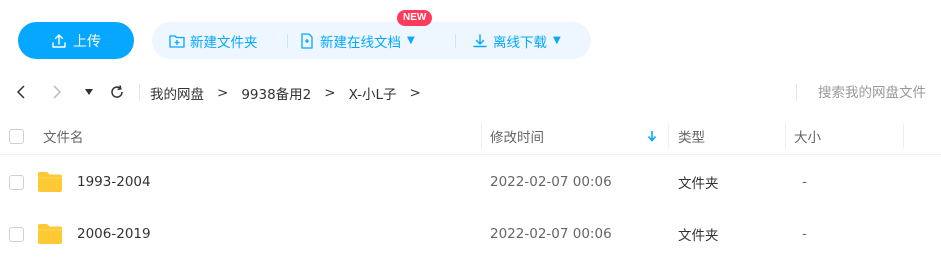 Image resolution: width=941 pixels, height=272 pixels. I want to click on new-badge: NEW, so click(415, 18).